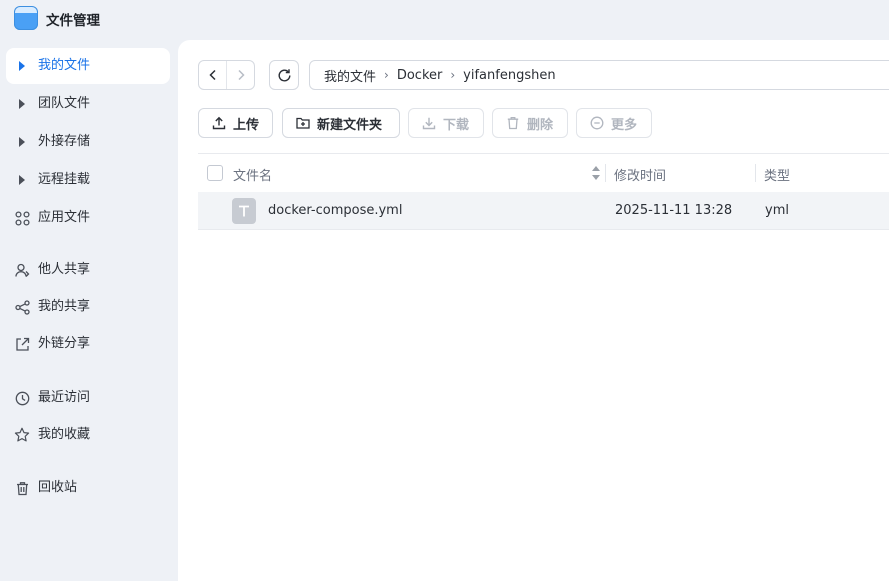 This screenshot has width=889, height=581. Describe the element at coordinates (350, 75) in the screenshot. I see `breadcrumb-item: 我的文件` at that location.